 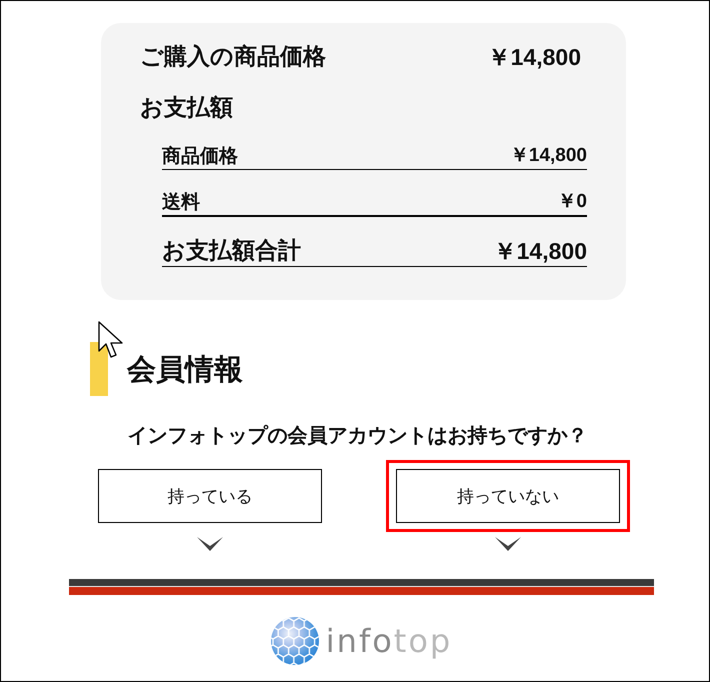 What do you see at coordinates (534, 57) in the screenshot?
I see `purchase-price-value: ￥14,800` at bounding box center [534, 57].